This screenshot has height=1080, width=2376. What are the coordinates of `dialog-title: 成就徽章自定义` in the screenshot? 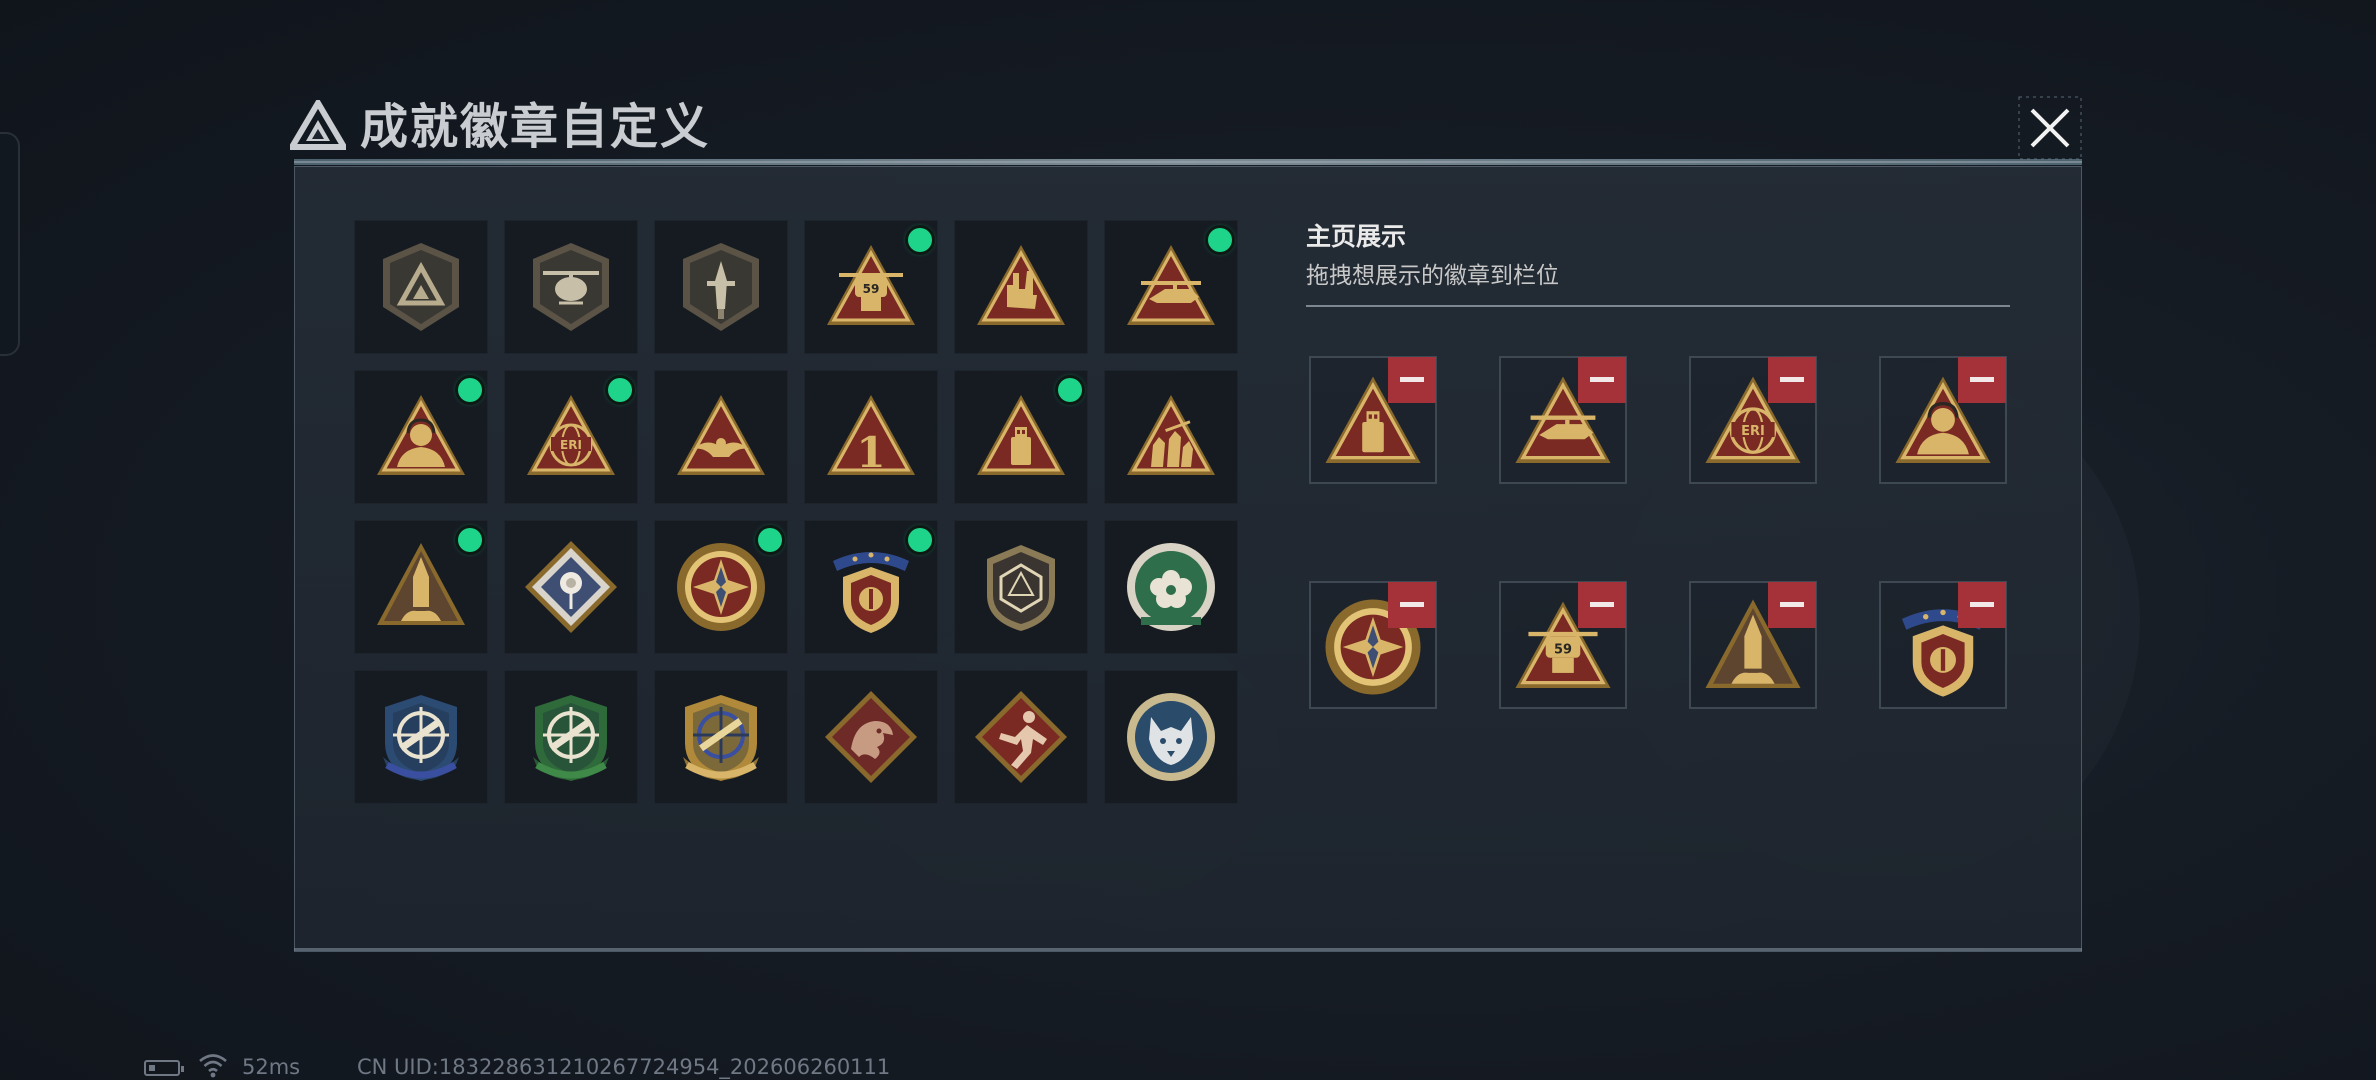 It's located at (535, 127).